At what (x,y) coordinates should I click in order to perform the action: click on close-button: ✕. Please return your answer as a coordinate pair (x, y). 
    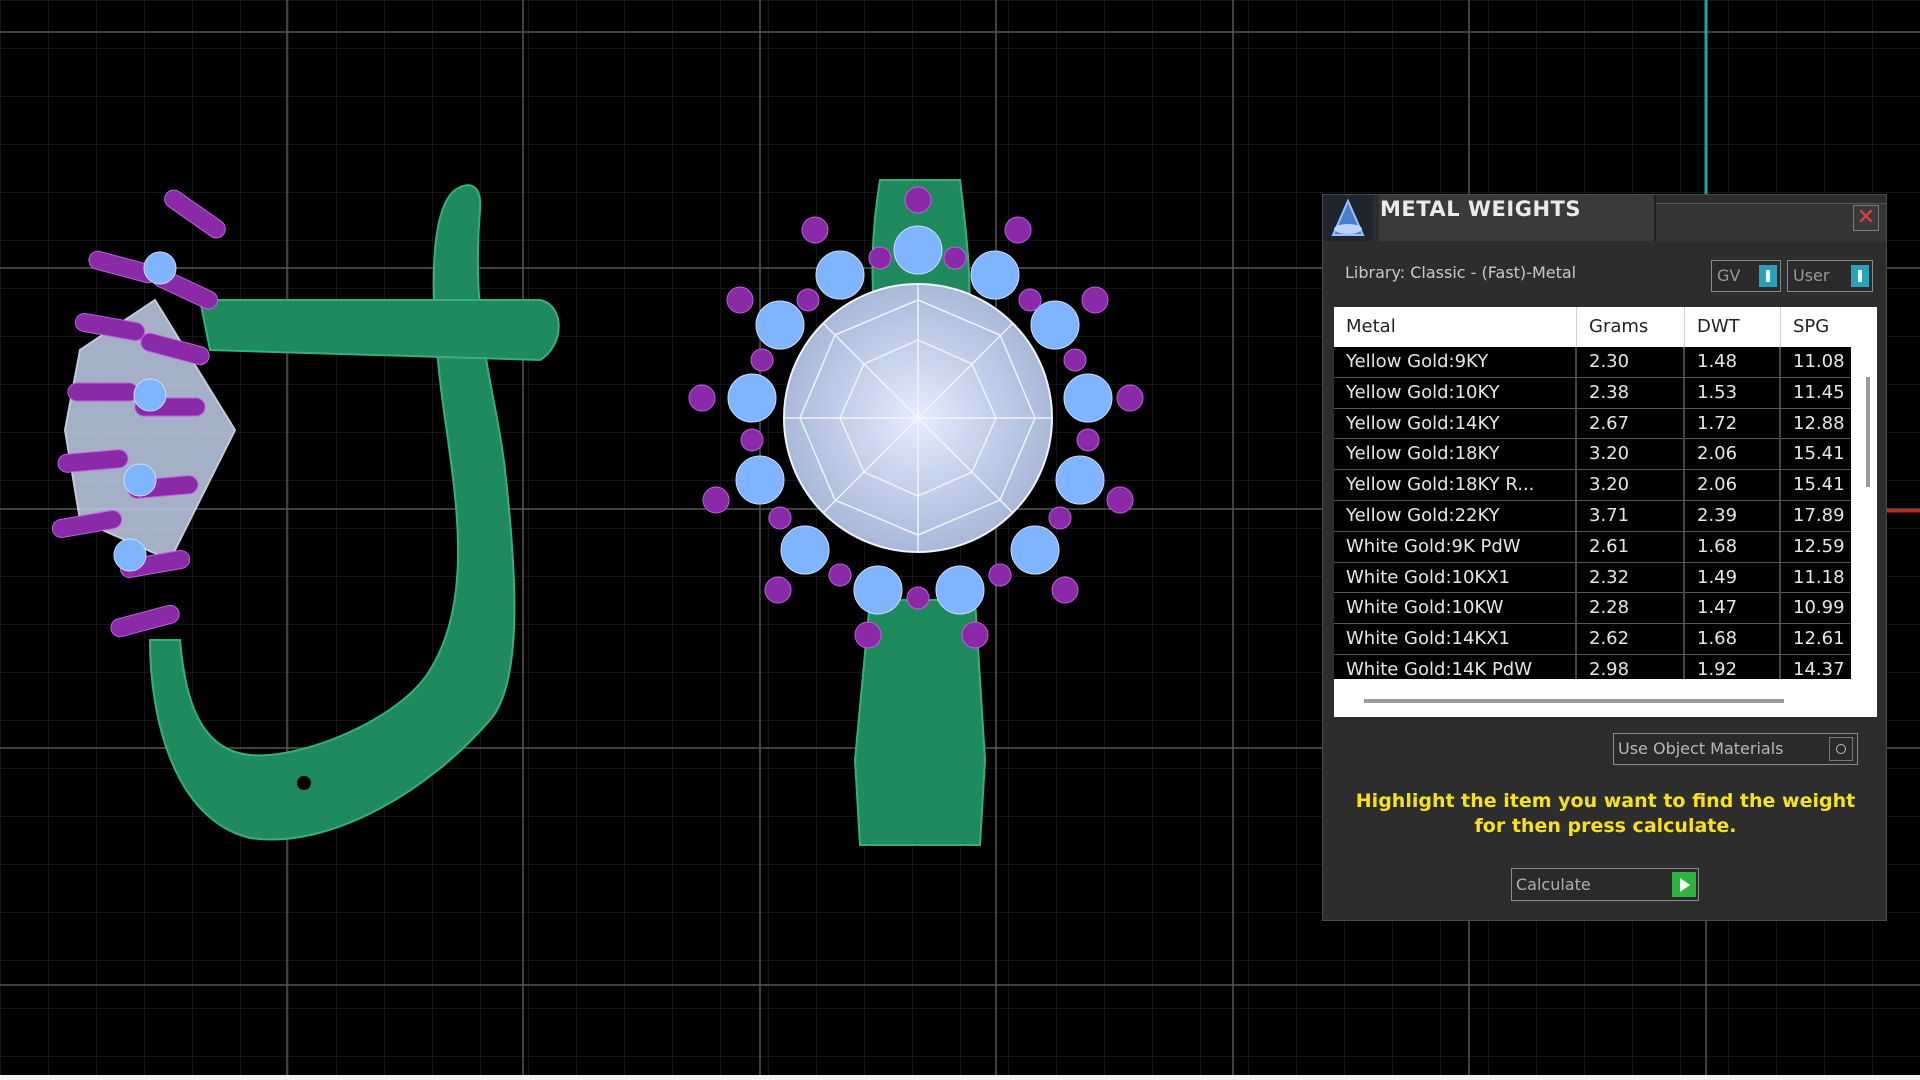
    Looking at the image, I should click on (1866, 218).